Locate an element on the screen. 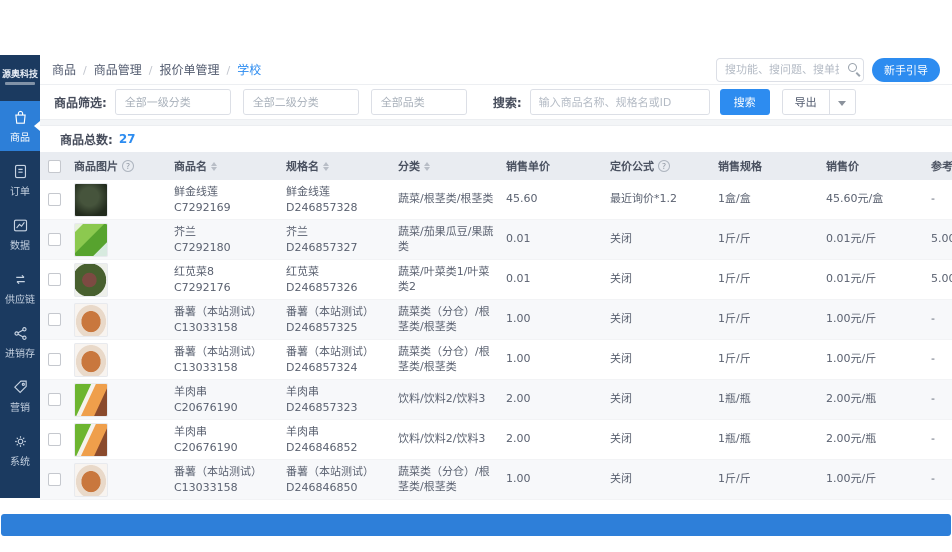 Image resolution: width=952 pixels, height=552 pixels. unit-price-cell: 2.00 is located at coordinates (518, 399).